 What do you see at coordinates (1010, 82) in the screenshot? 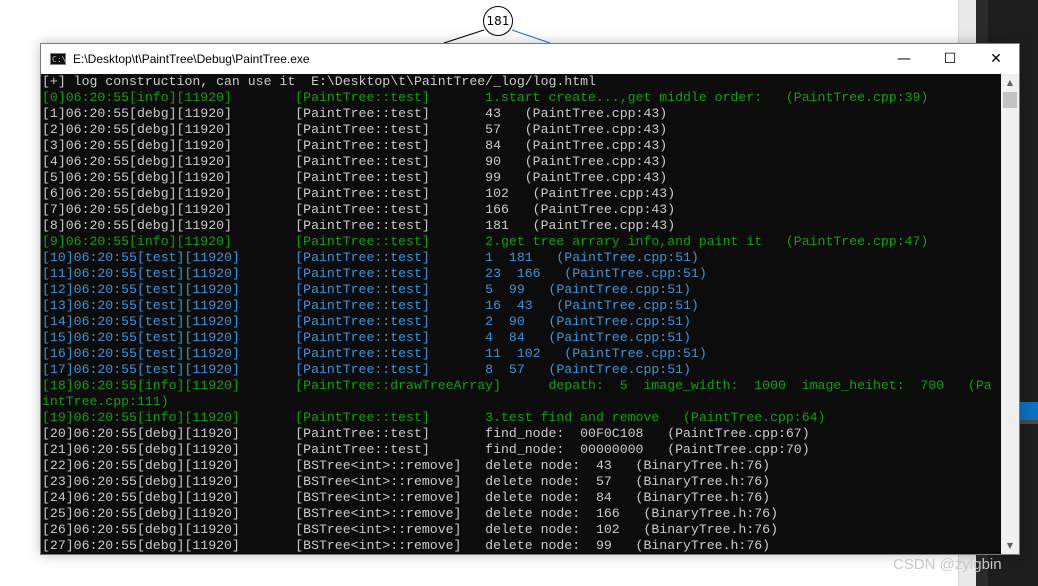
I see `scroll-up-arrow-icon: ▲` at bounding box center [1010, 82].